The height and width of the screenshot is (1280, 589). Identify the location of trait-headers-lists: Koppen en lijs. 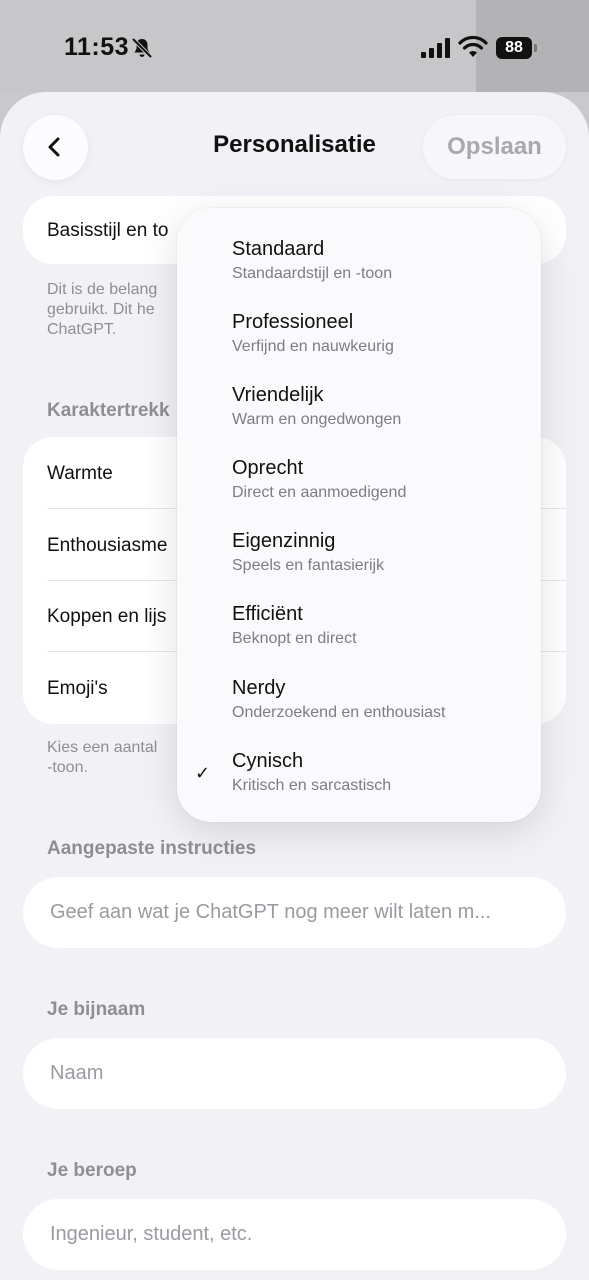
(106, 617).